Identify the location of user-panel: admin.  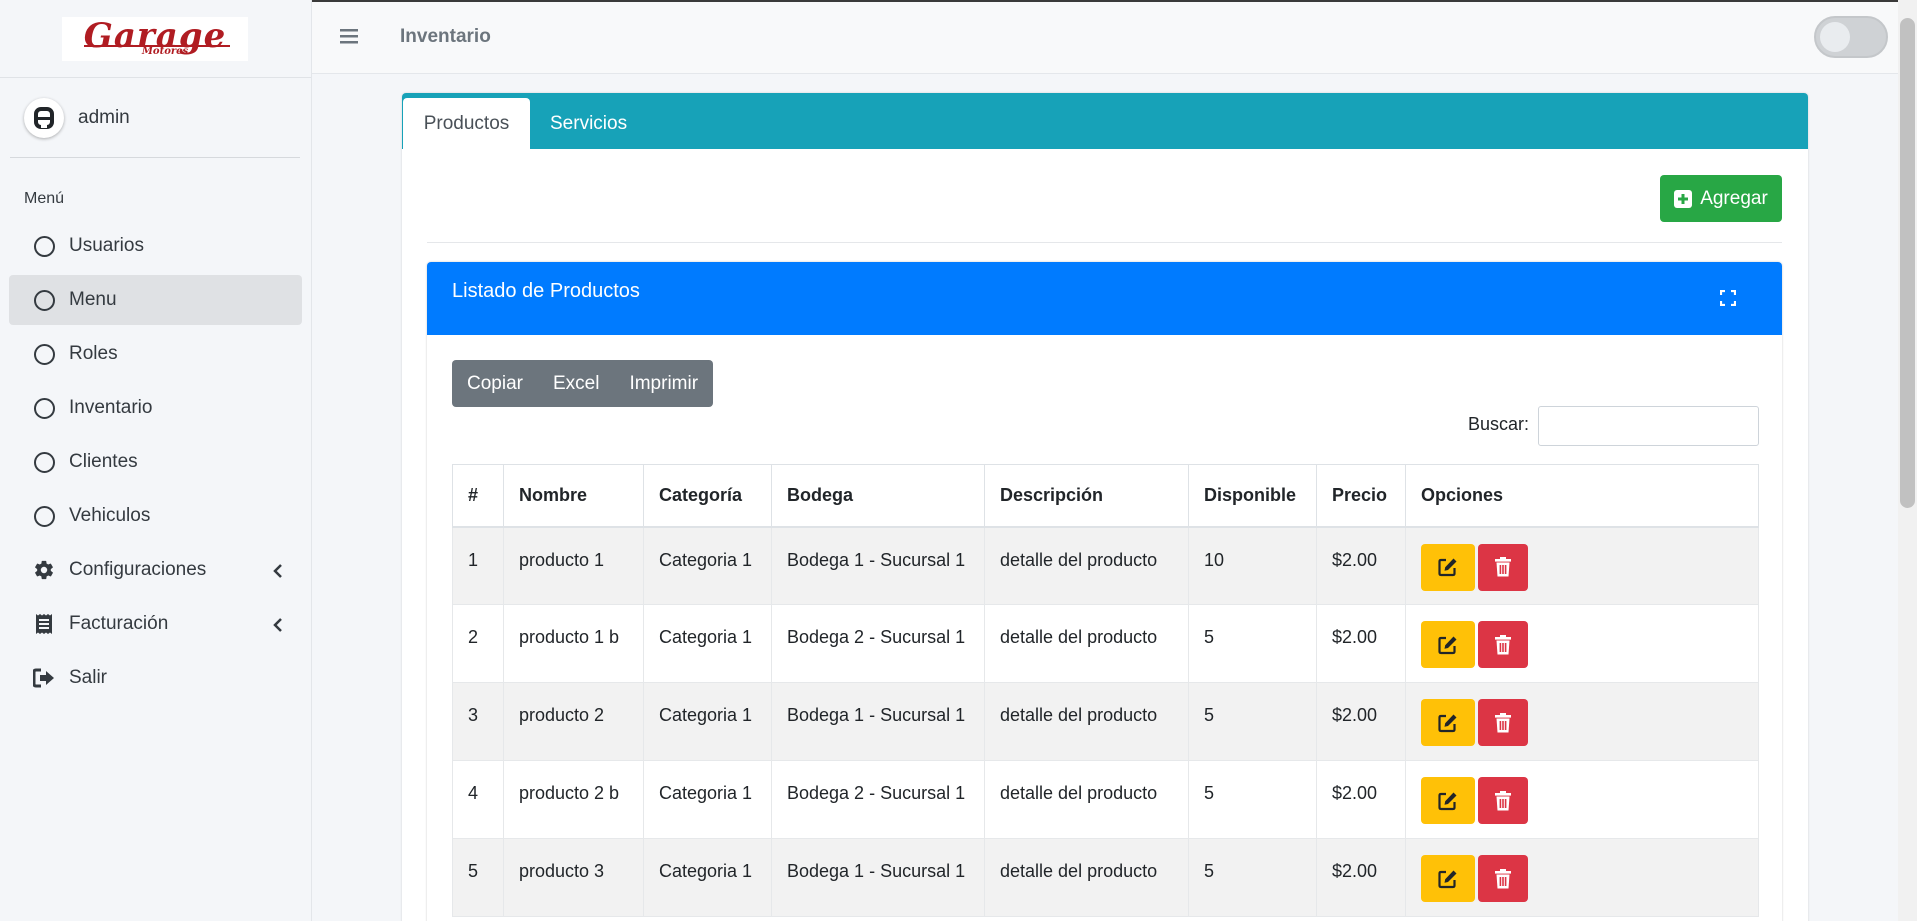
(155, 118).